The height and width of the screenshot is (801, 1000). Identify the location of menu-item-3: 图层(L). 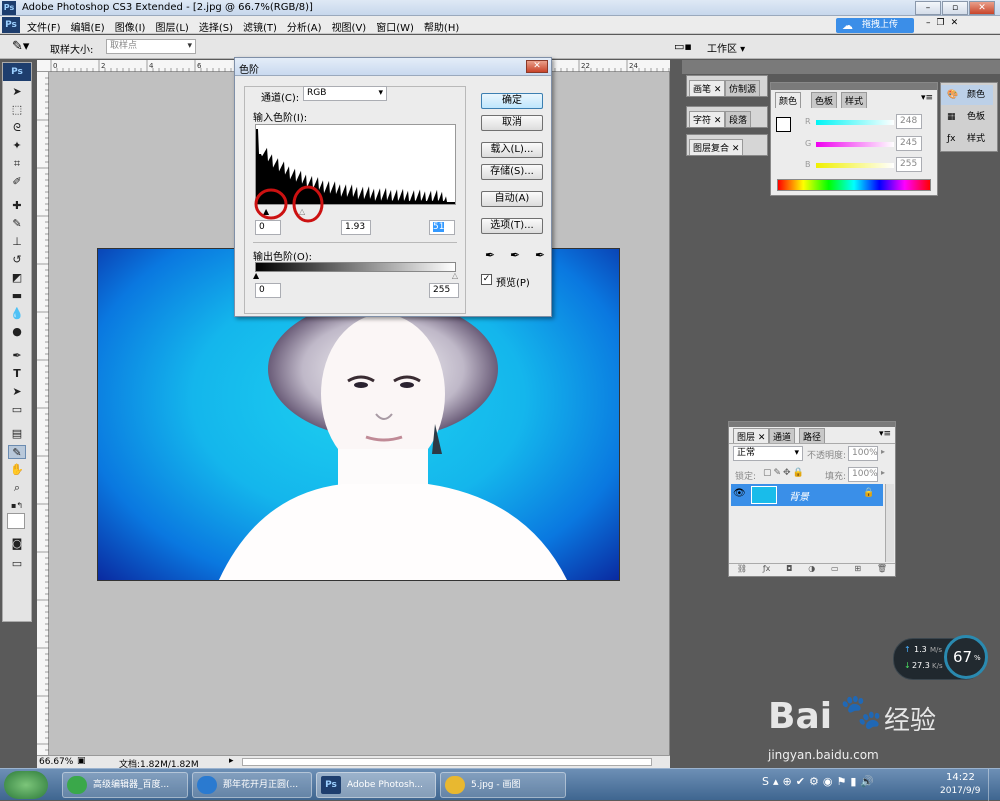
(171, 26).